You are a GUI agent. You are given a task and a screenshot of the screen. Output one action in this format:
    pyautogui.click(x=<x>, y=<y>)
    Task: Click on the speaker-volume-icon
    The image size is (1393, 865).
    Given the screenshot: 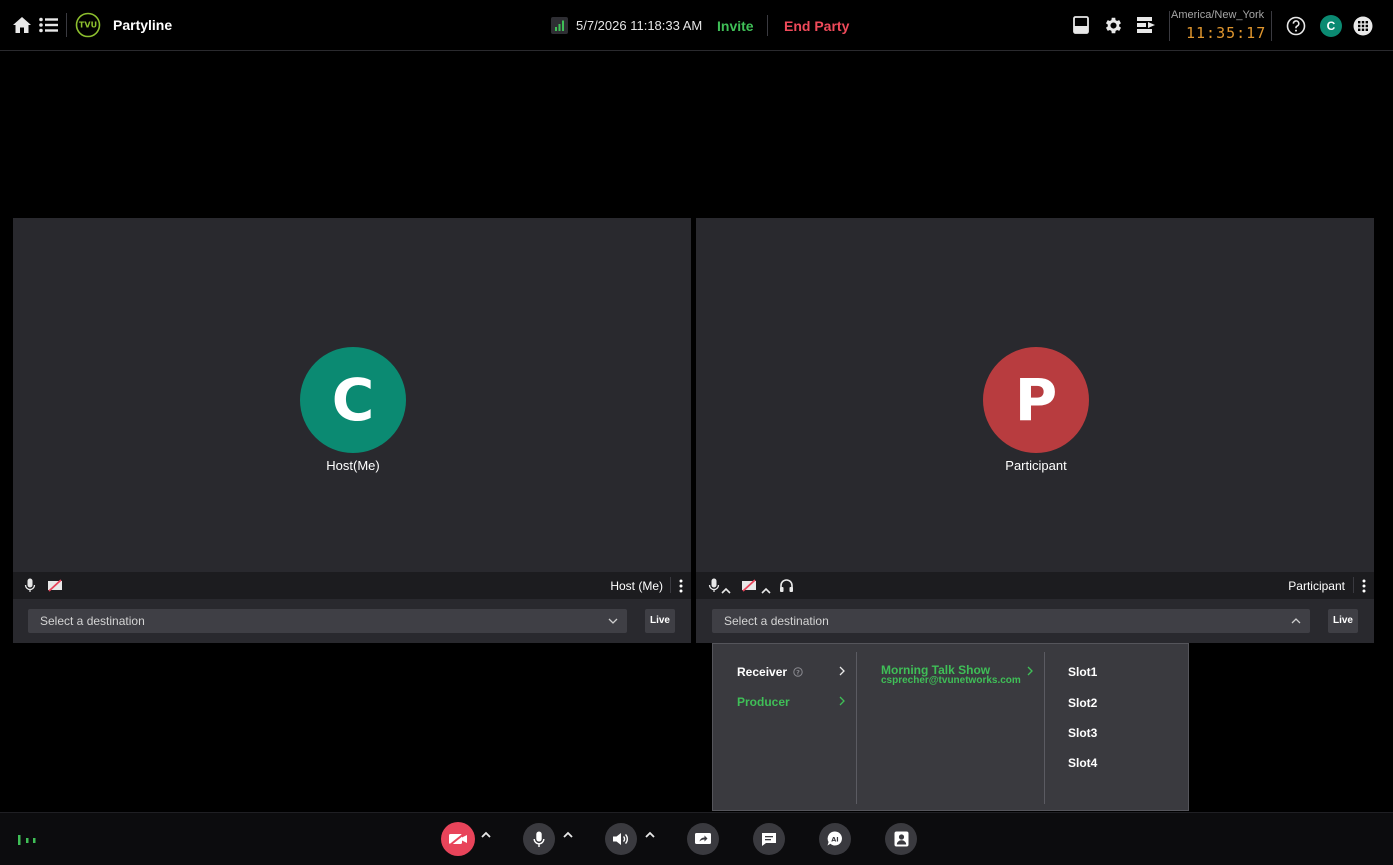 What is the action you would take?
    pyautogui.click(x=620, y=839)
    